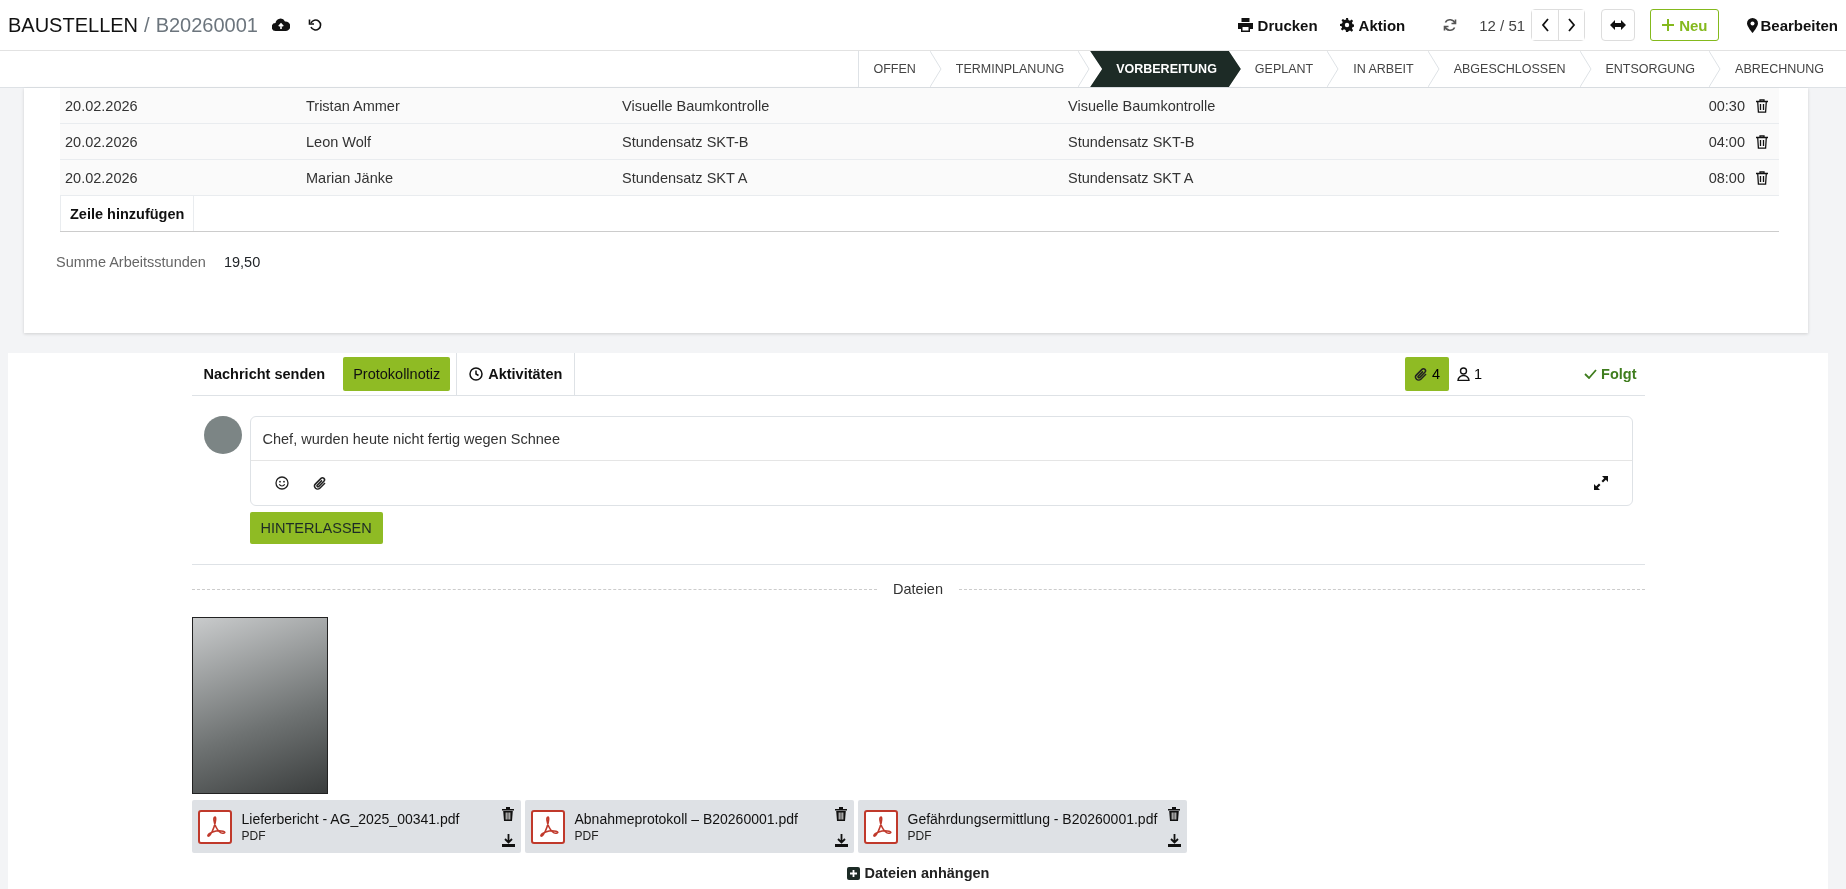  What do you see at coordinates (1463, 374) in the screenshot?
I see `person-icon` at bounding box center [1463, 374].